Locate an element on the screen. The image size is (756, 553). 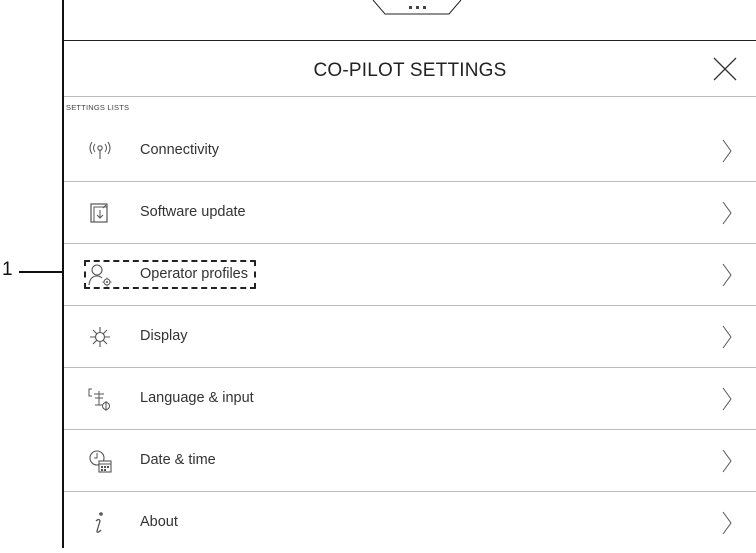
section-label: SETTINGS LISTS is located at coordinates (98, 107).